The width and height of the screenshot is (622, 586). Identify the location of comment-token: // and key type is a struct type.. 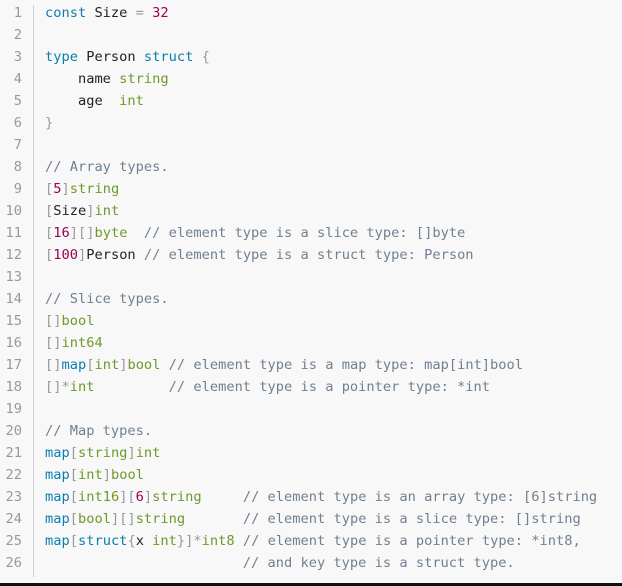
(378, 563).